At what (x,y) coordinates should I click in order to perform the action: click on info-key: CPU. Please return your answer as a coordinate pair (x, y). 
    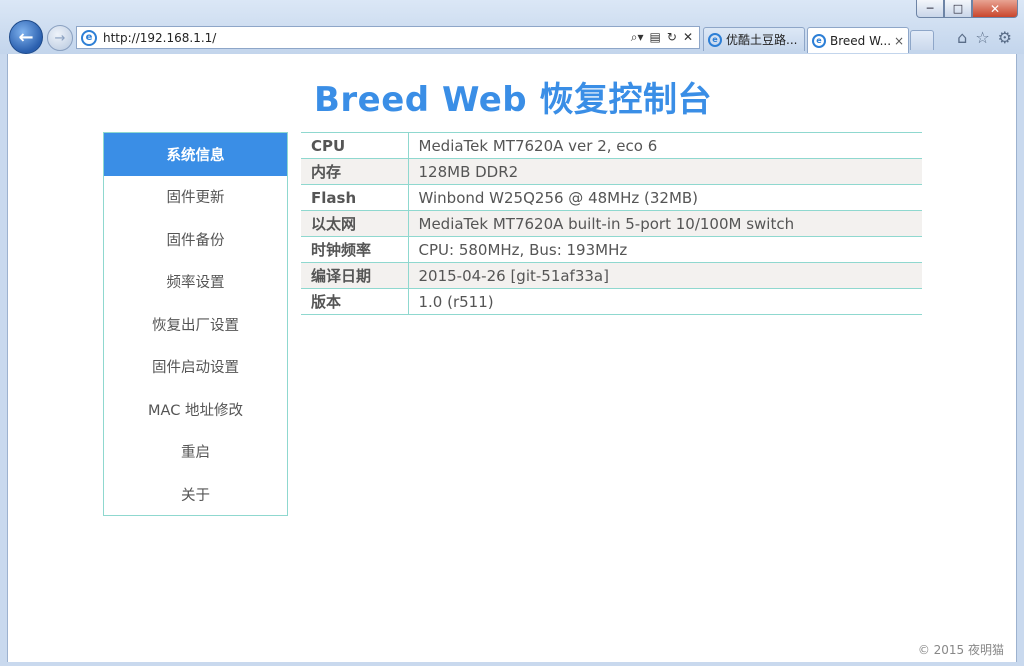
    Looking at the image, I should click on (355, 145).